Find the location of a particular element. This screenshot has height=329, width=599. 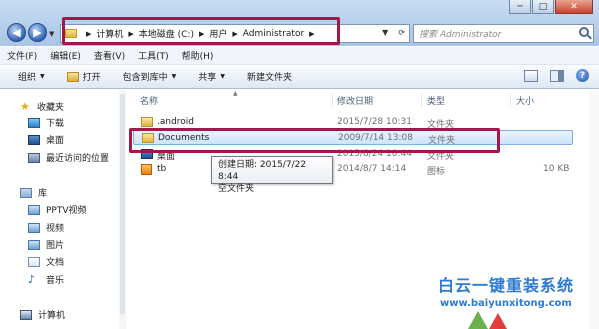

address-dropdown-icon: ▼ is located at coordinates (385, 32).